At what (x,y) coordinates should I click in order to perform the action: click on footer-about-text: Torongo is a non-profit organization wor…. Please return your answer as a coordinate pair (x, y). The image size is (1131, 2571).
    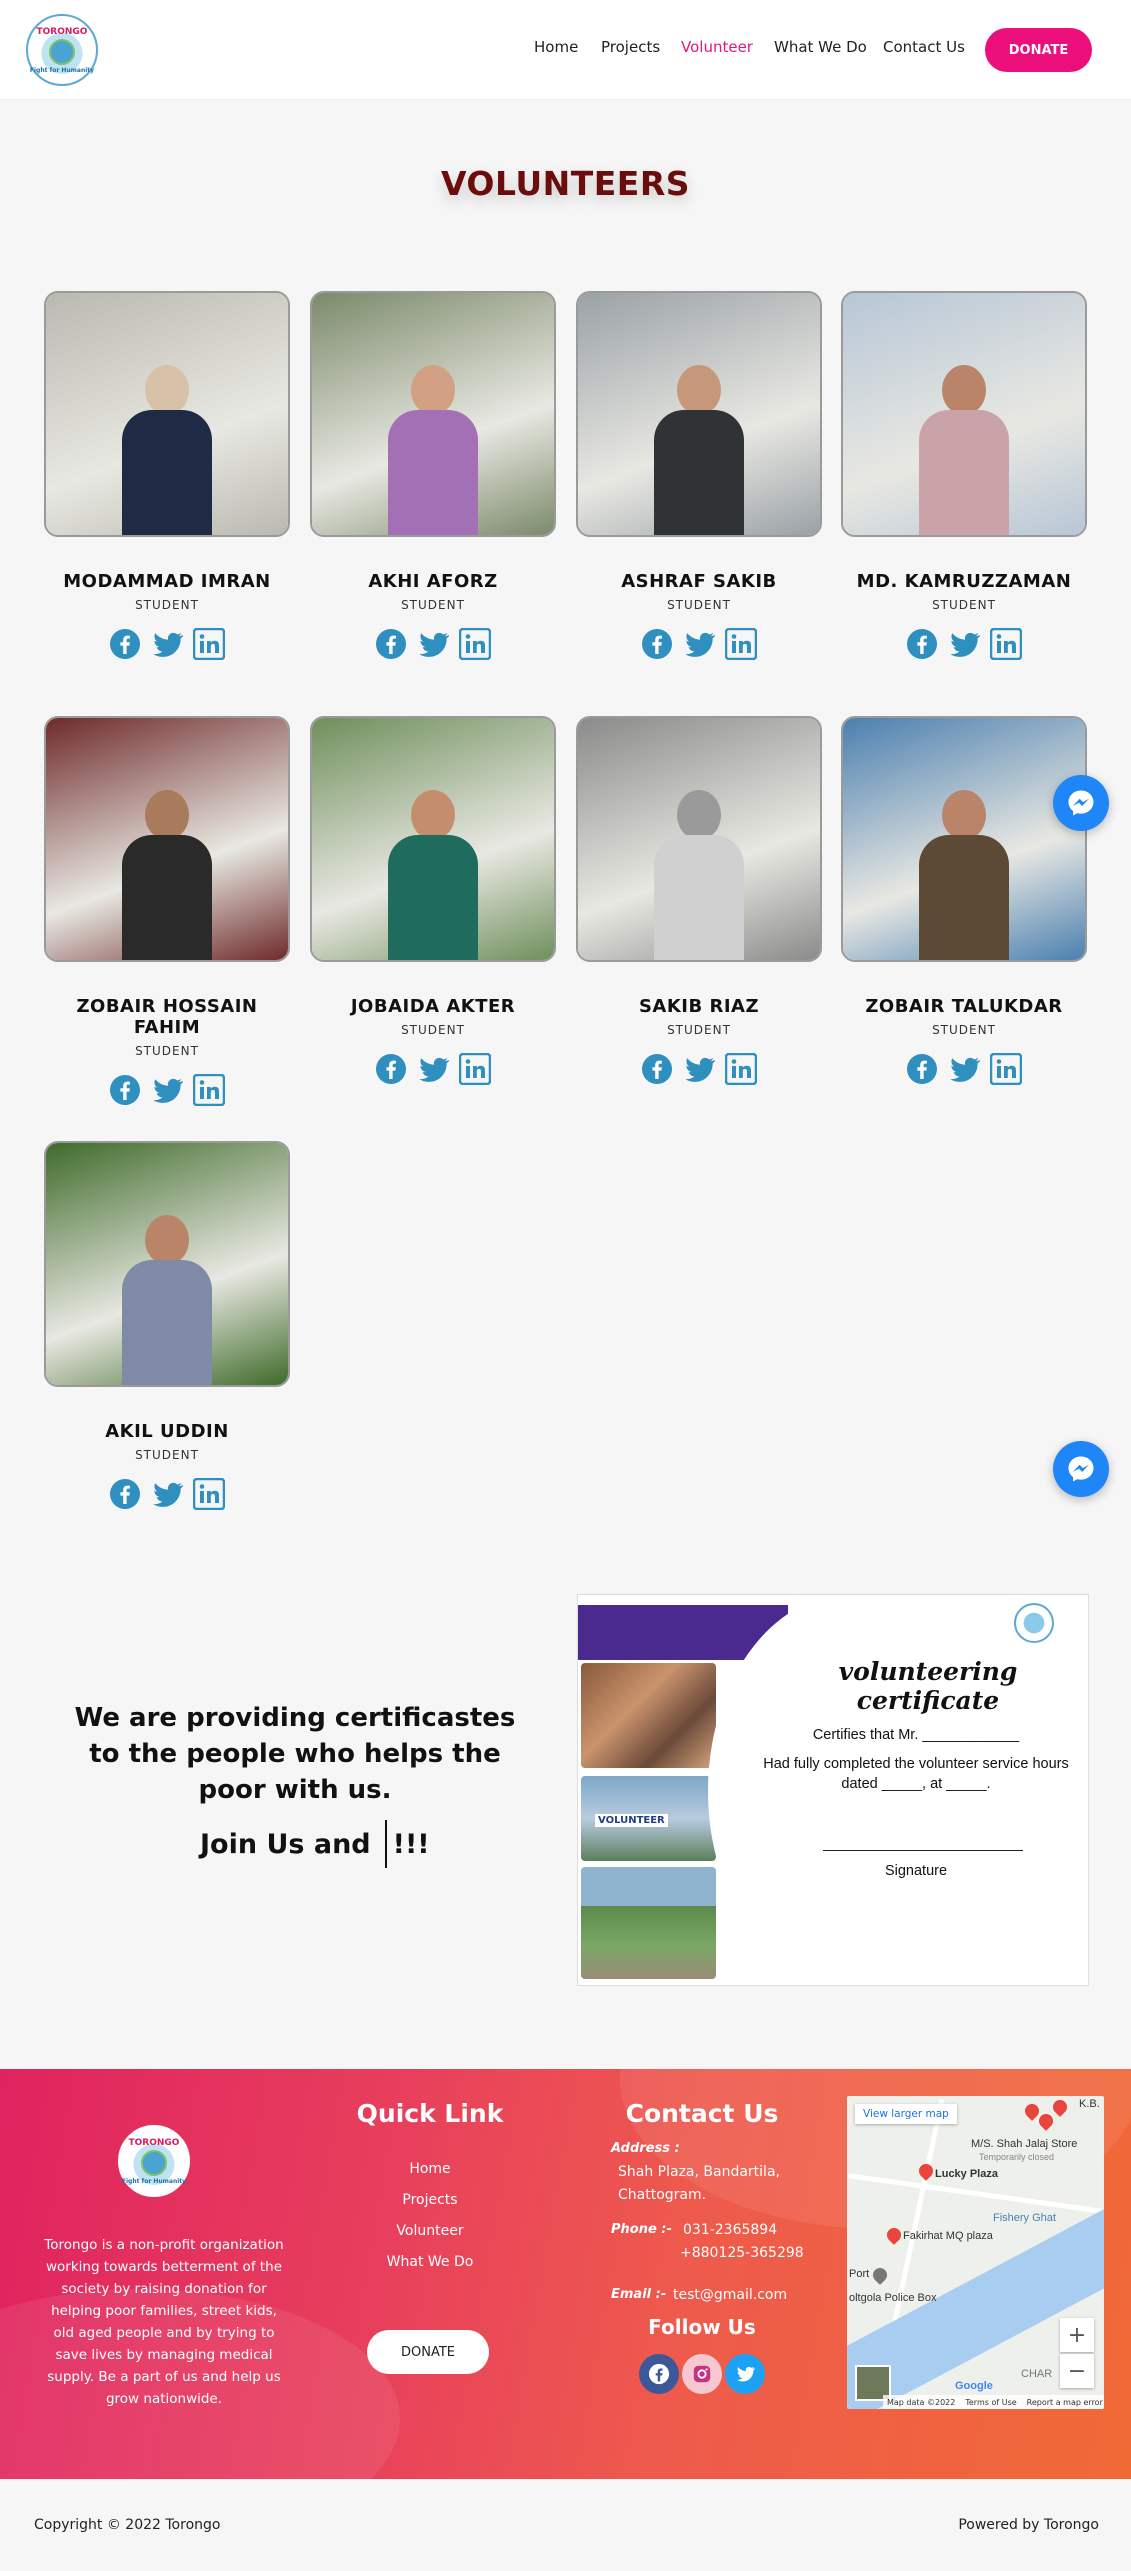
    Looking at the image, I should click on (164, 2322).